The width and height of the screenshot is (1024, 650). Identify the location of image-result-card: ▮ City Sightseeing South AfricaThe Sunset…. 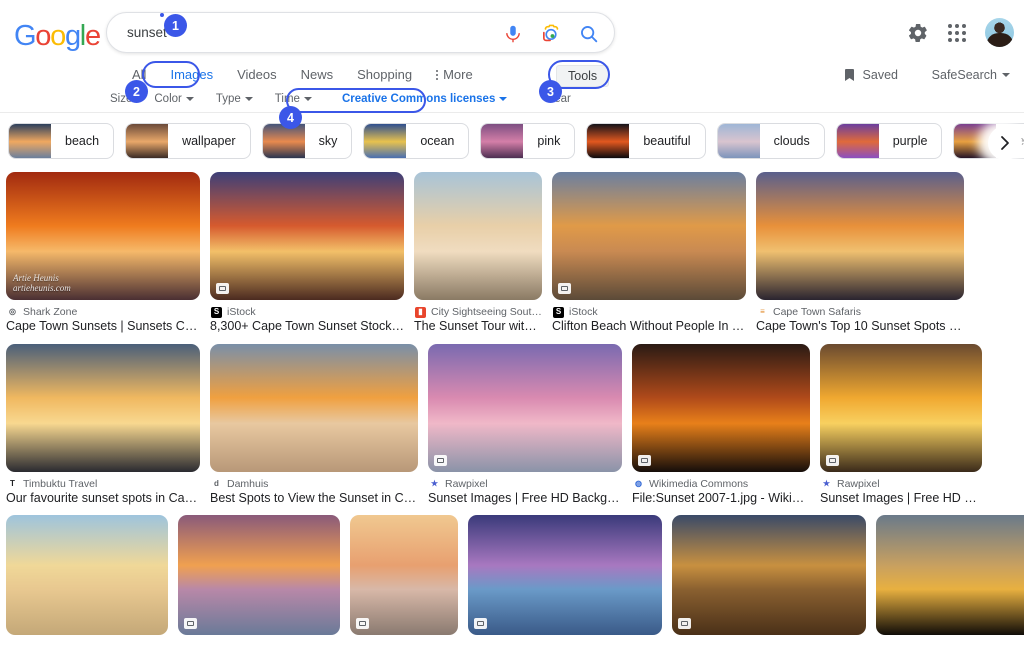
(478, 253).